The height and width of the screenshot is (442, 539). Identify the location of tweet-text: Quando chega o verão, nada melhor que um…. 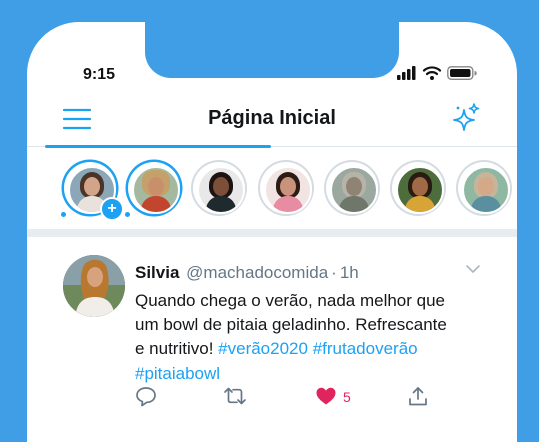
(315, 337).